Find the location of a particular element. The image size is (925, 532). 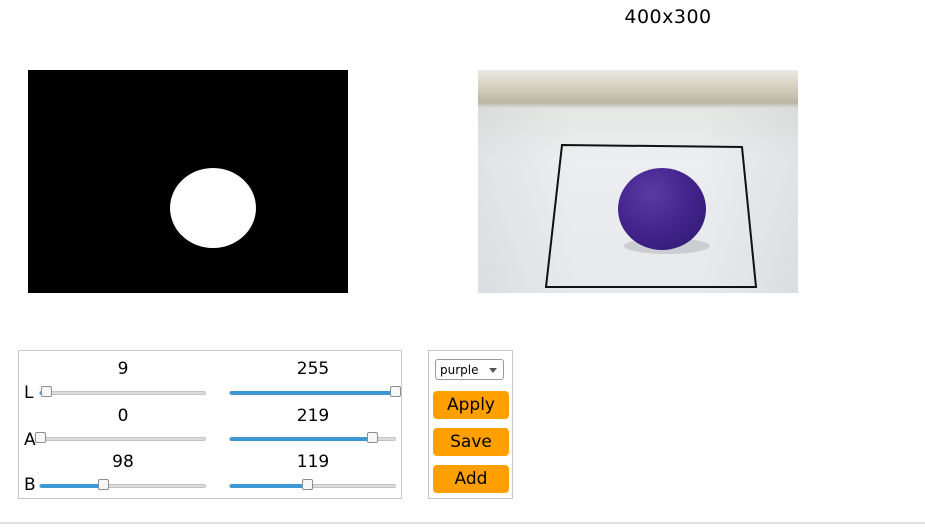

threshold-mask-view is located at coordinates (188, 181).